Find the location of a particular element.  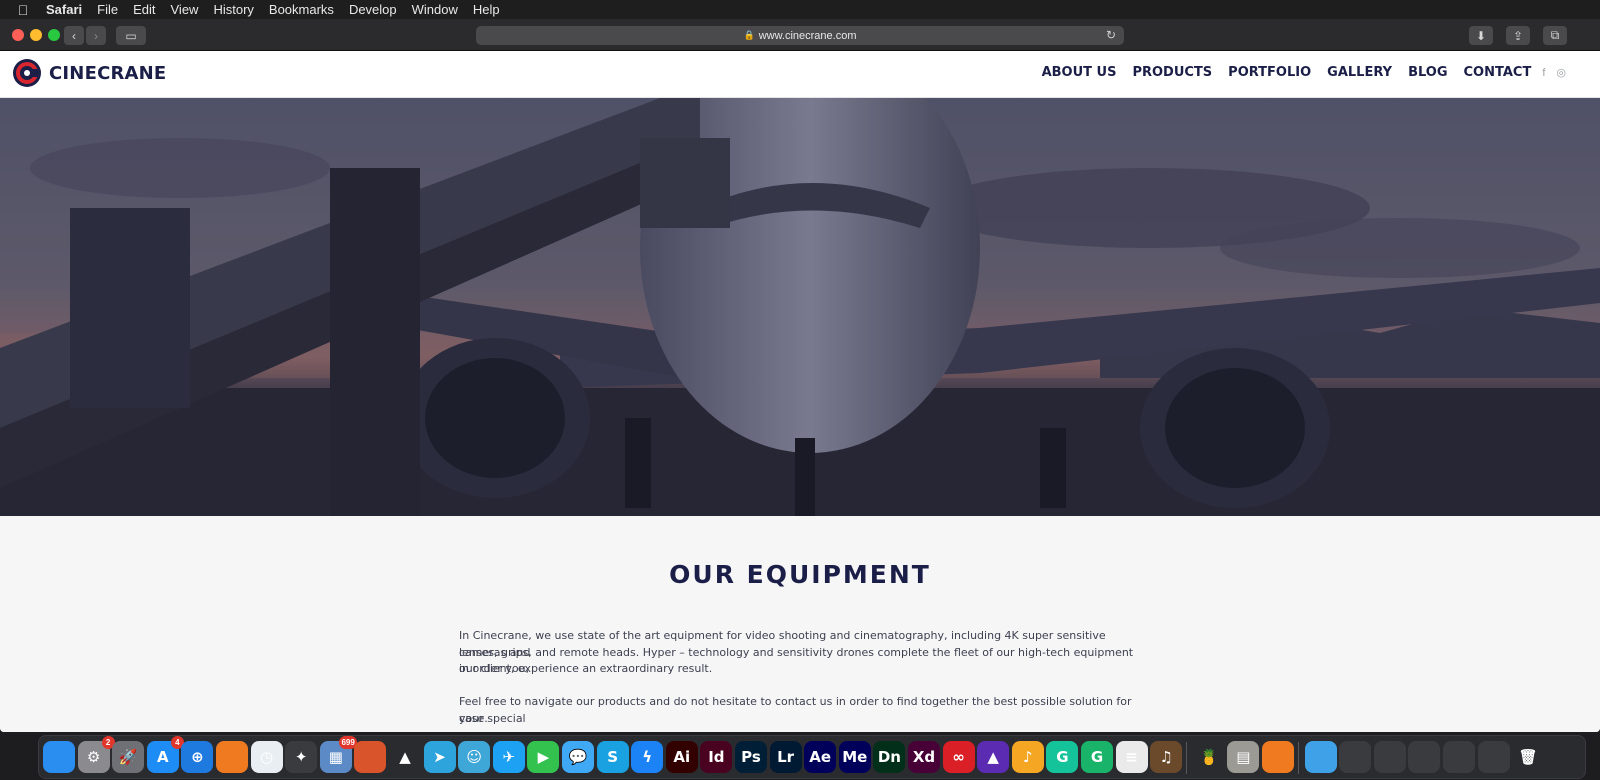

nav-contact: CONTACT is located at coordinates (1498, 72).